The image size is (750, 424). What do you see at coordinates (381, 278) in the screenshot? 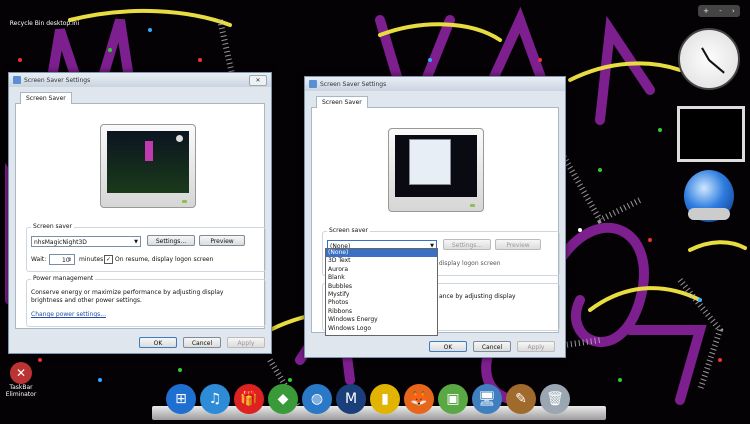
I see `dropdown-option: Blank` at bounding box center [381, 278].